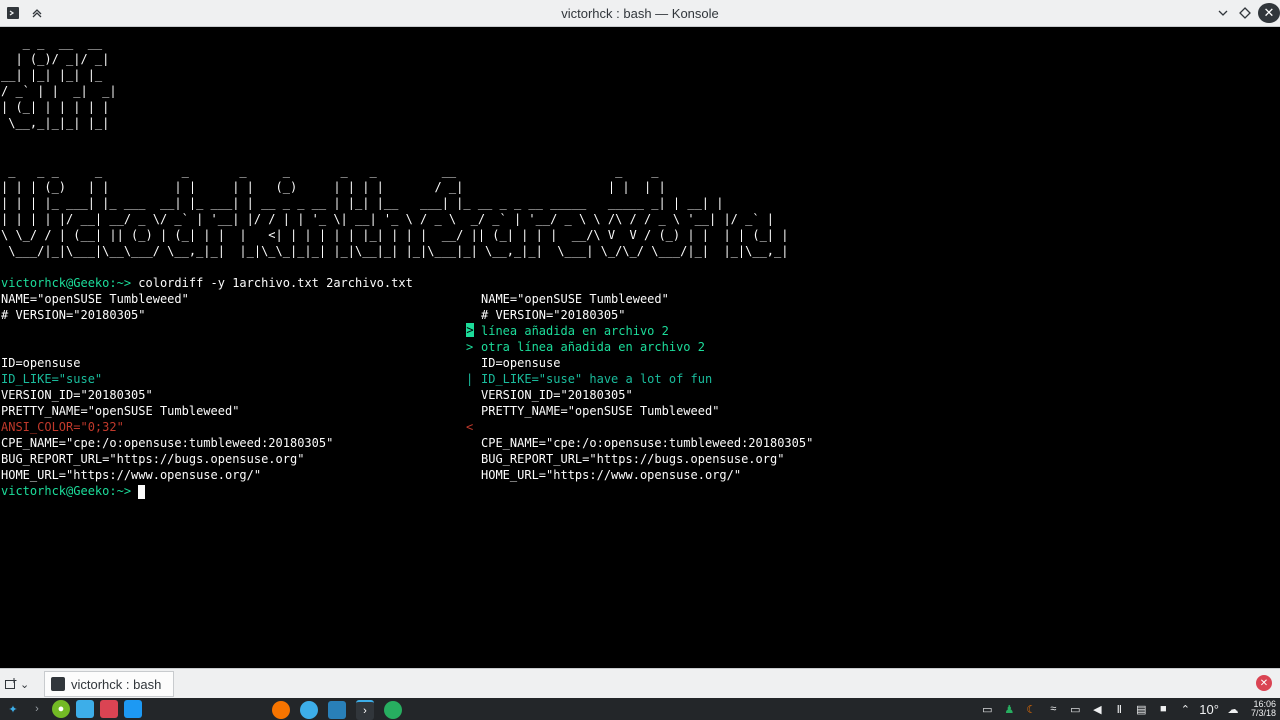 This screenshot has height=720, width=1280. I want to click on new-tab-icon, so click(11, 683).